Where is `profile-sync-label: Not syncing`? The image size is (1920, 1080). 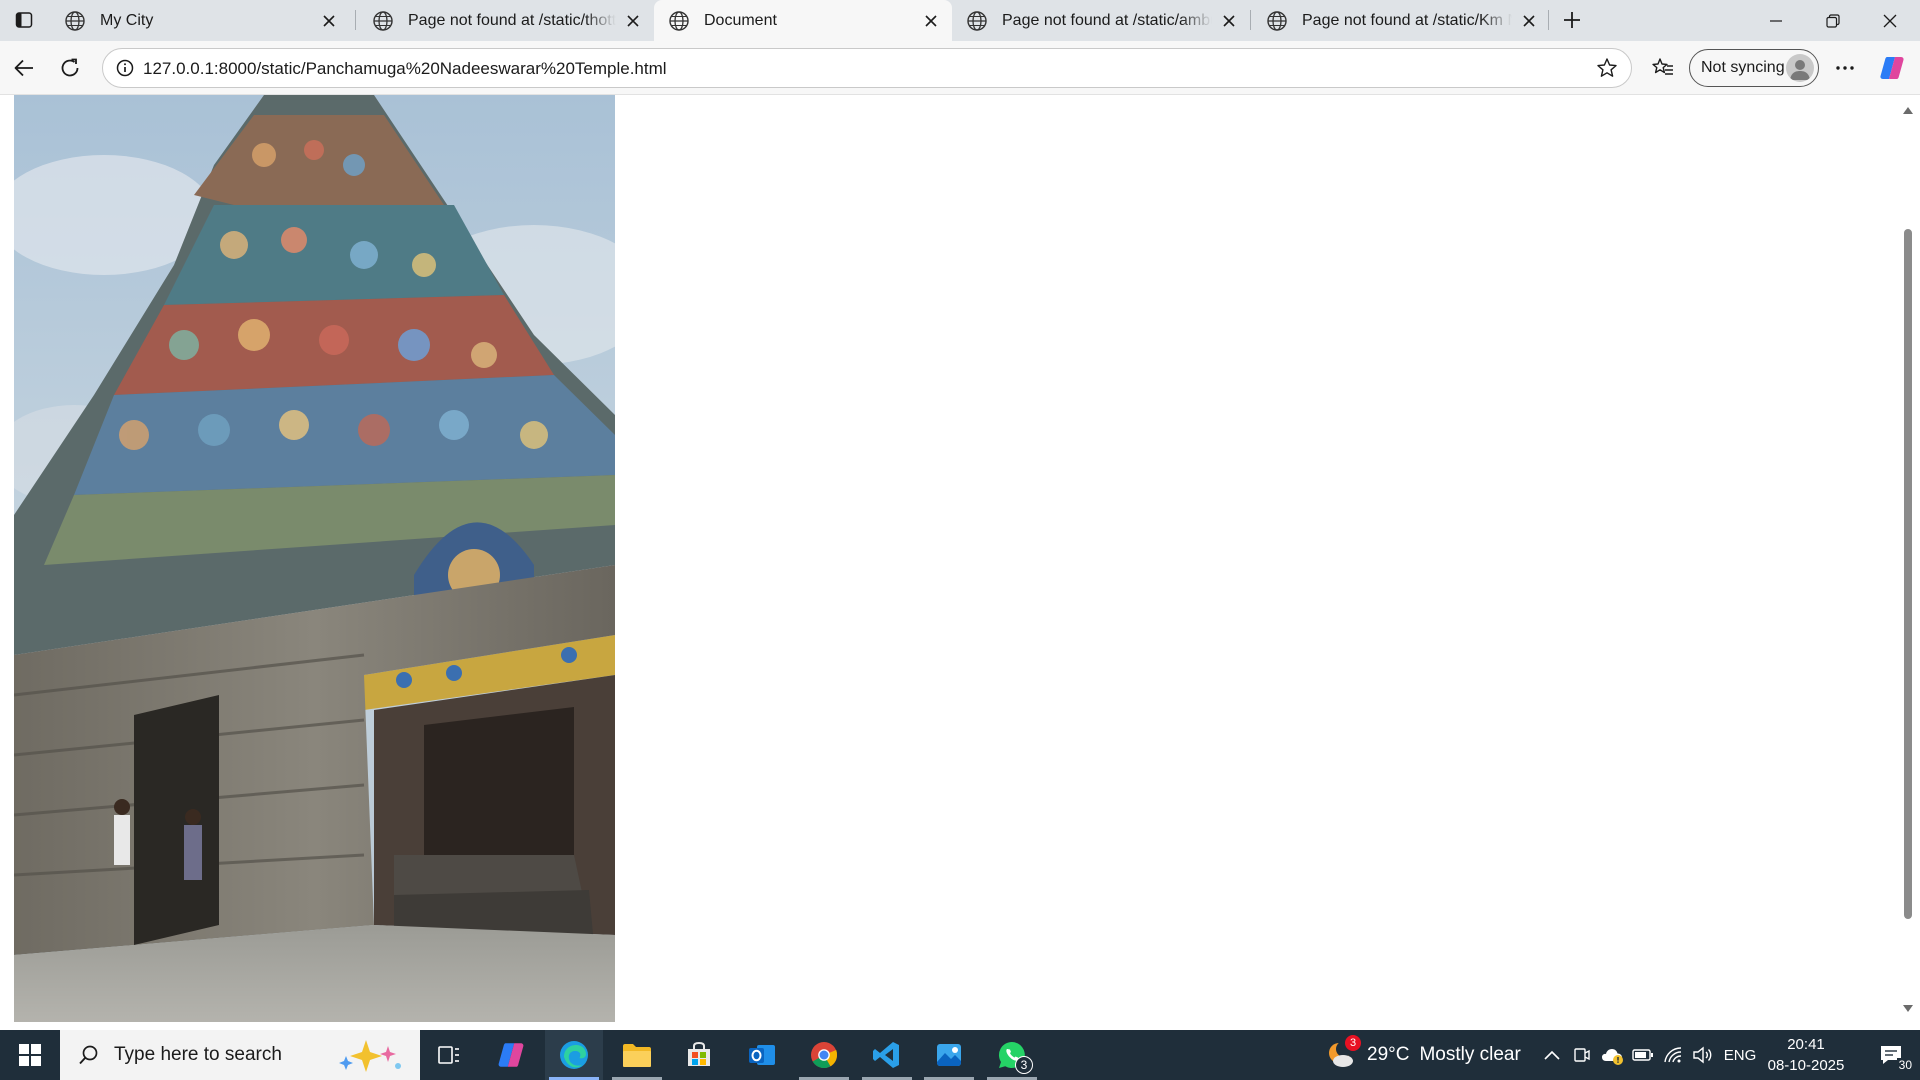
profile-sync-label: Not syncing is located at coordinates (1743, 67).